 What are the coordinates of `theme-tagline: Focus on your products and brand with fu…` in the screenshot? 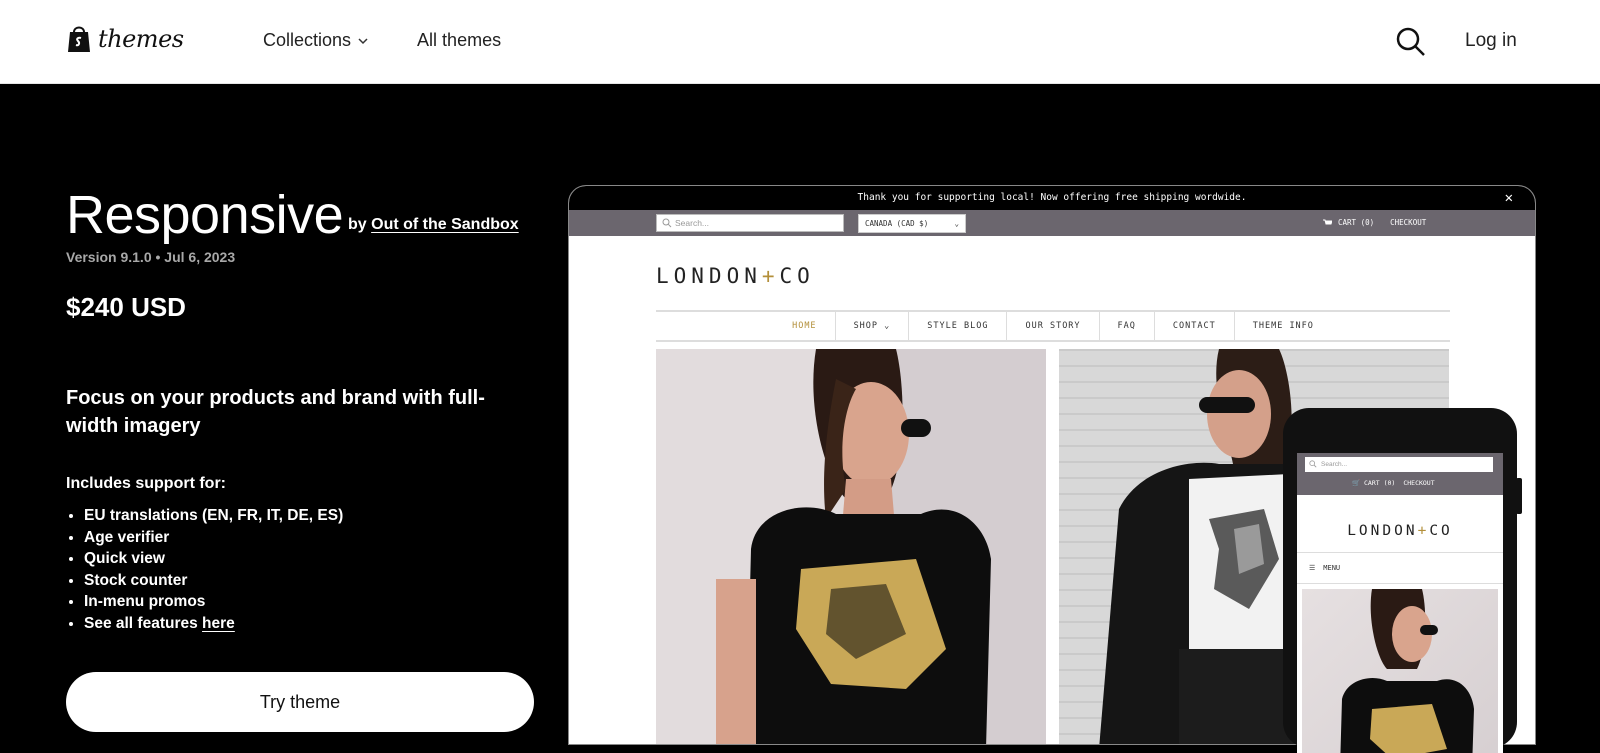 It's located at (275, 412).